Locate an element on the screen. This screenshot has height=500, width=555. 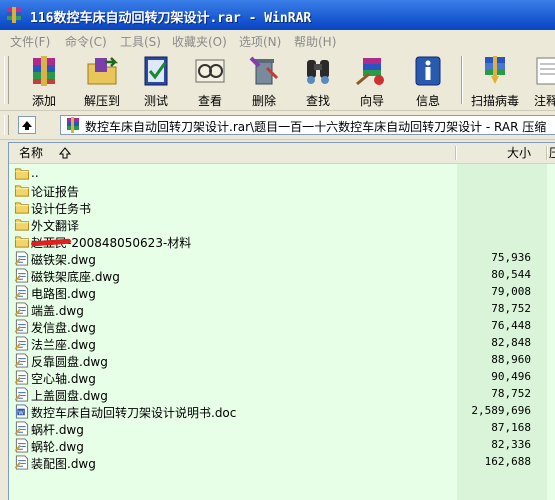
column-ratio: 压缩 is located at coordinates (552, 161).